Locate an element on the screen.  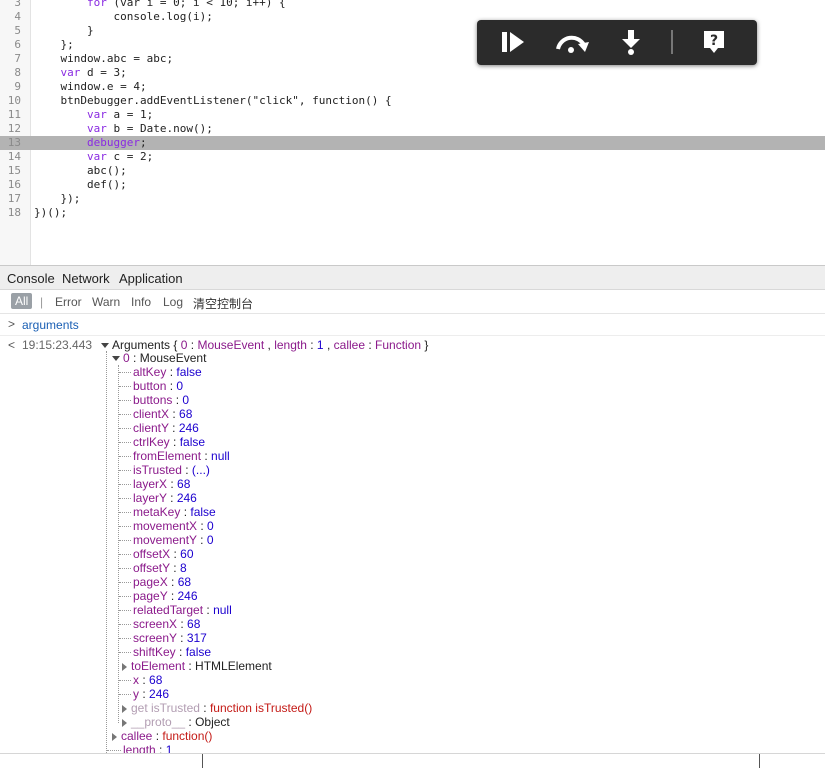
tree-item-proto: __proto__ : Object is located at coordinates (176, 722).